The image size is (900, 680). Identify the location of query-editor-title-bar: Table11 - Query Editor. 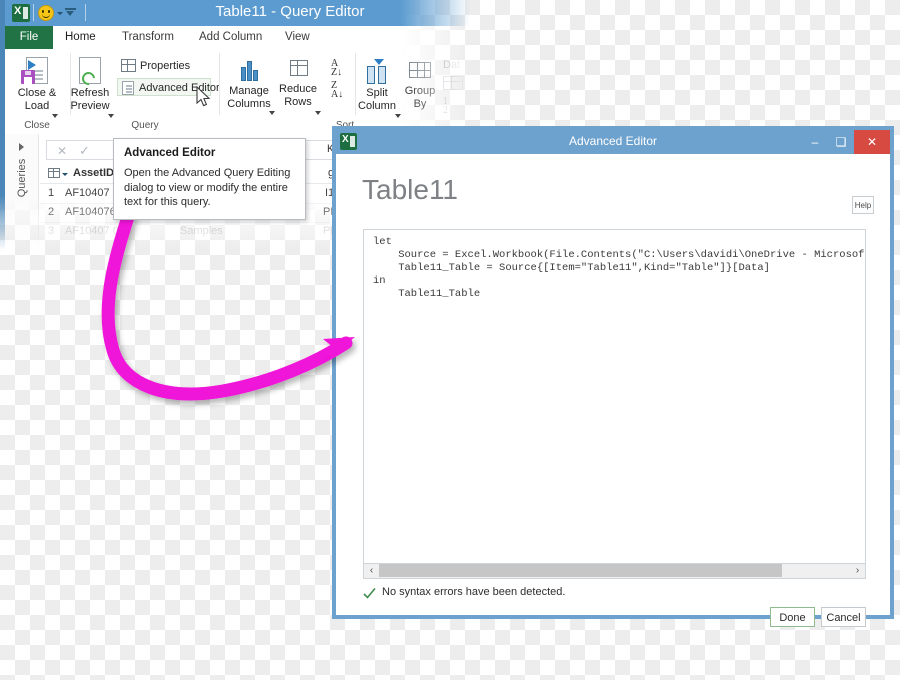
(235, 13).